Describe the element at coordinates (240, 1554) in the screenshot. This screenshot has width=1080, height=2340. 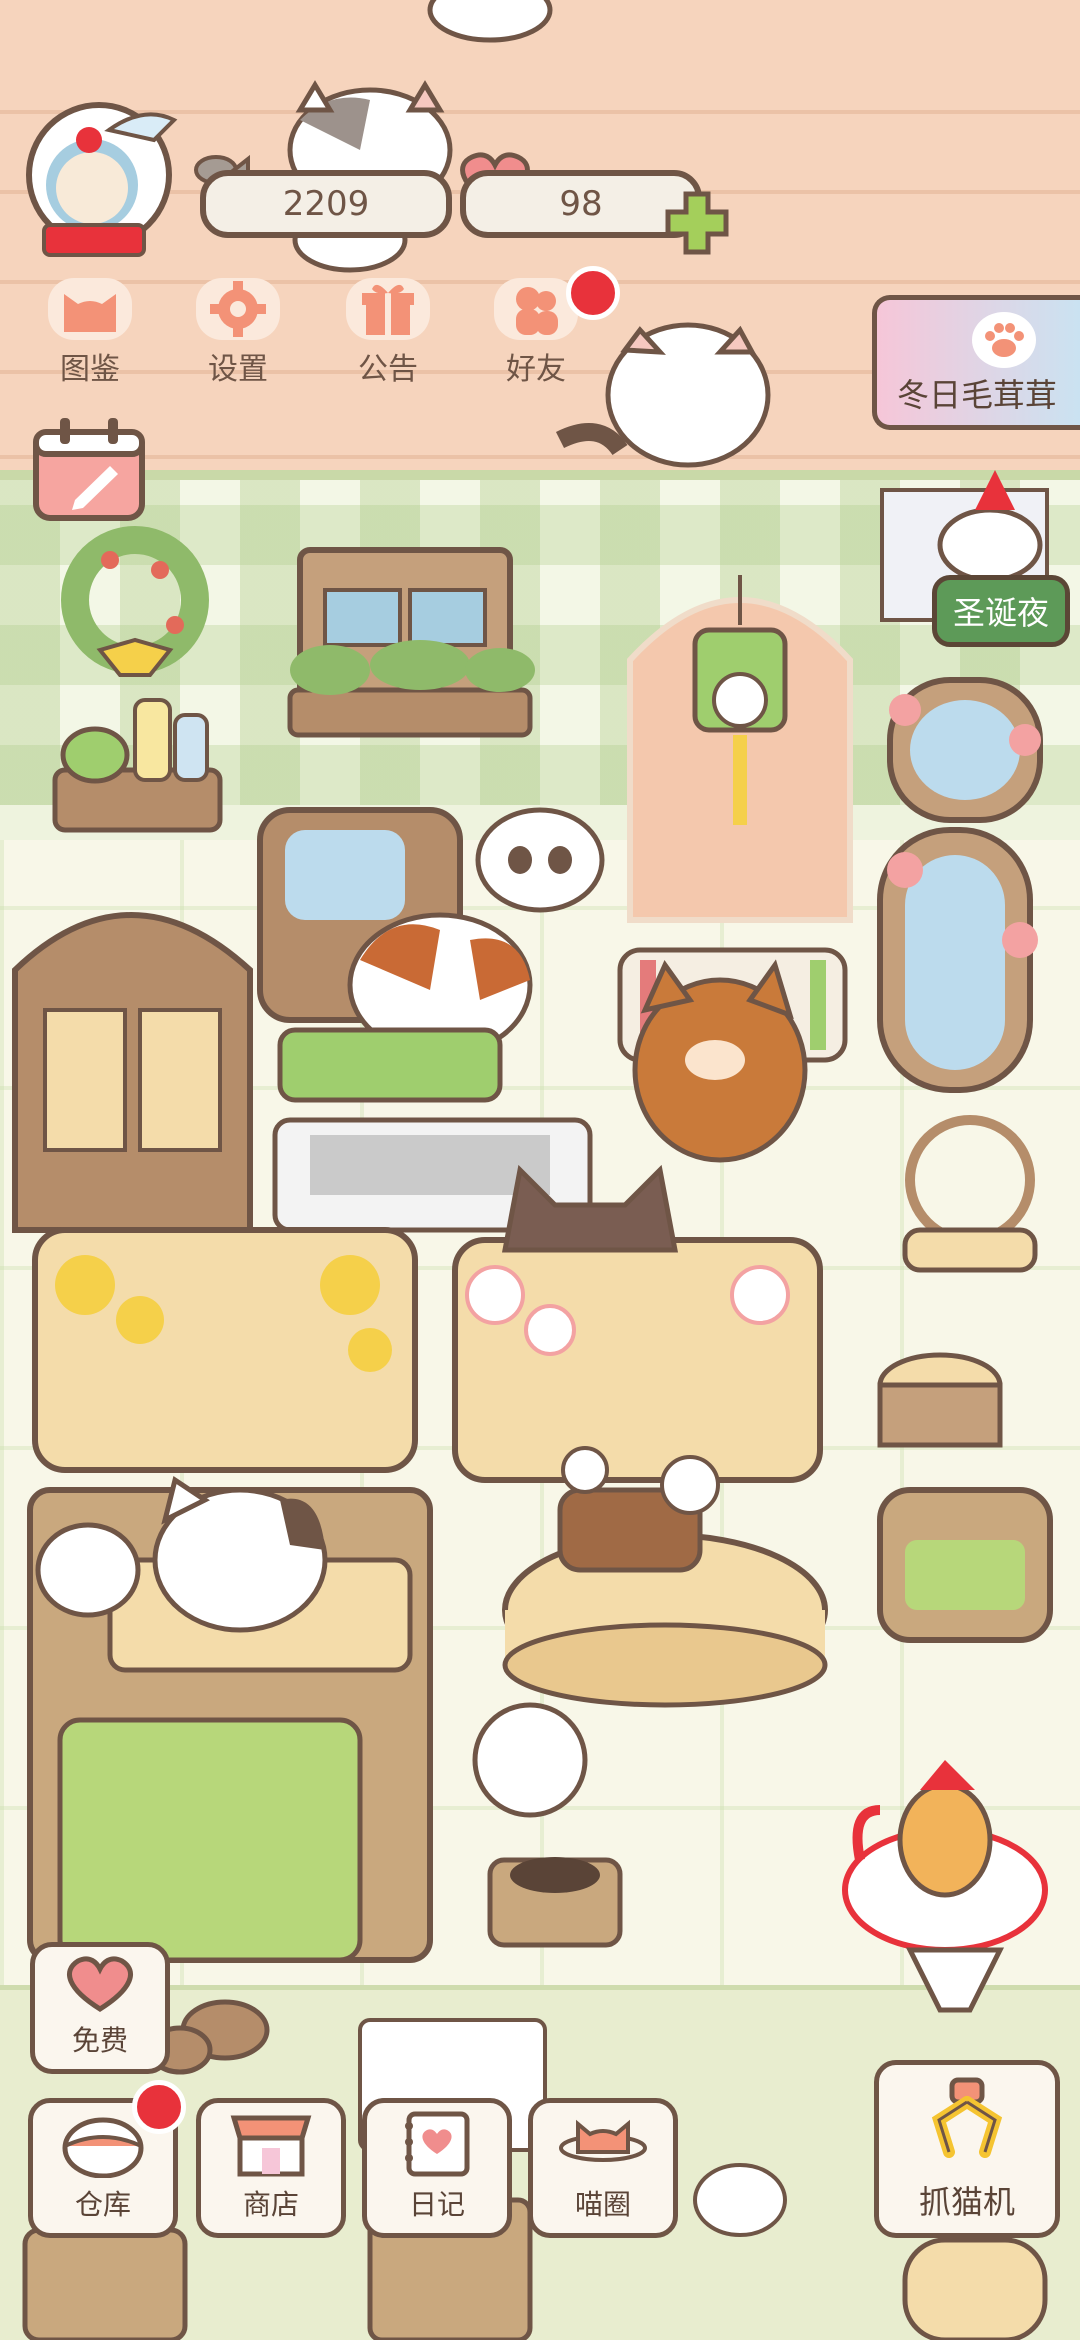
I see `white-cat-on-bed` at that location.